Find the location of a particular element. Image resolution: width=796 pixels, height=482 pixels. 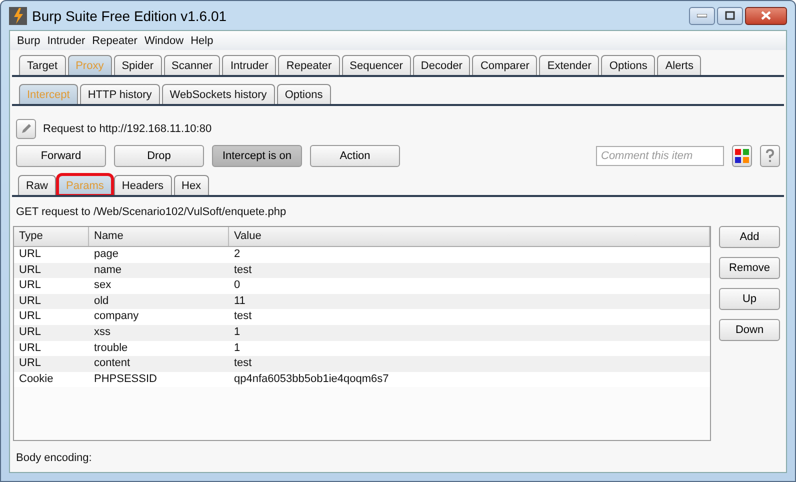

main-tab: Scanner is located at coordinates (192, 65).